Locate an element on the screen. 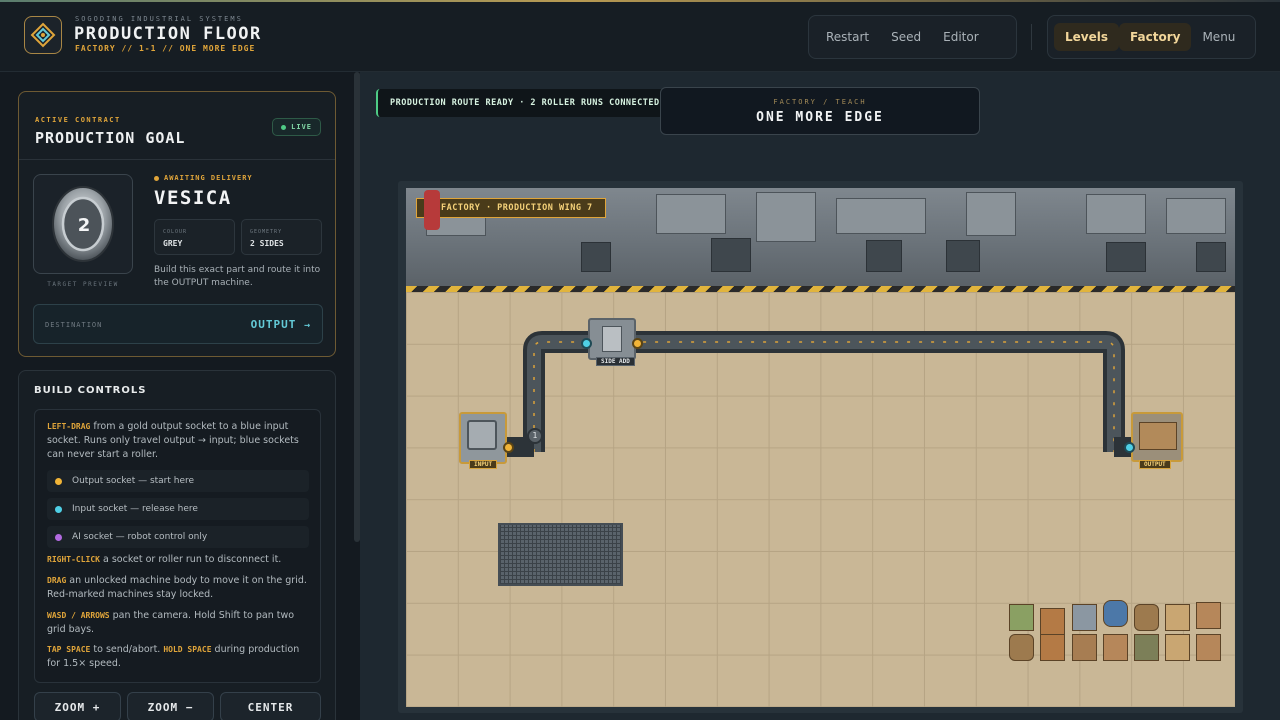 The height and width of the screenshot is (720, 1280). press-icon is located at coordinates (612, 339).